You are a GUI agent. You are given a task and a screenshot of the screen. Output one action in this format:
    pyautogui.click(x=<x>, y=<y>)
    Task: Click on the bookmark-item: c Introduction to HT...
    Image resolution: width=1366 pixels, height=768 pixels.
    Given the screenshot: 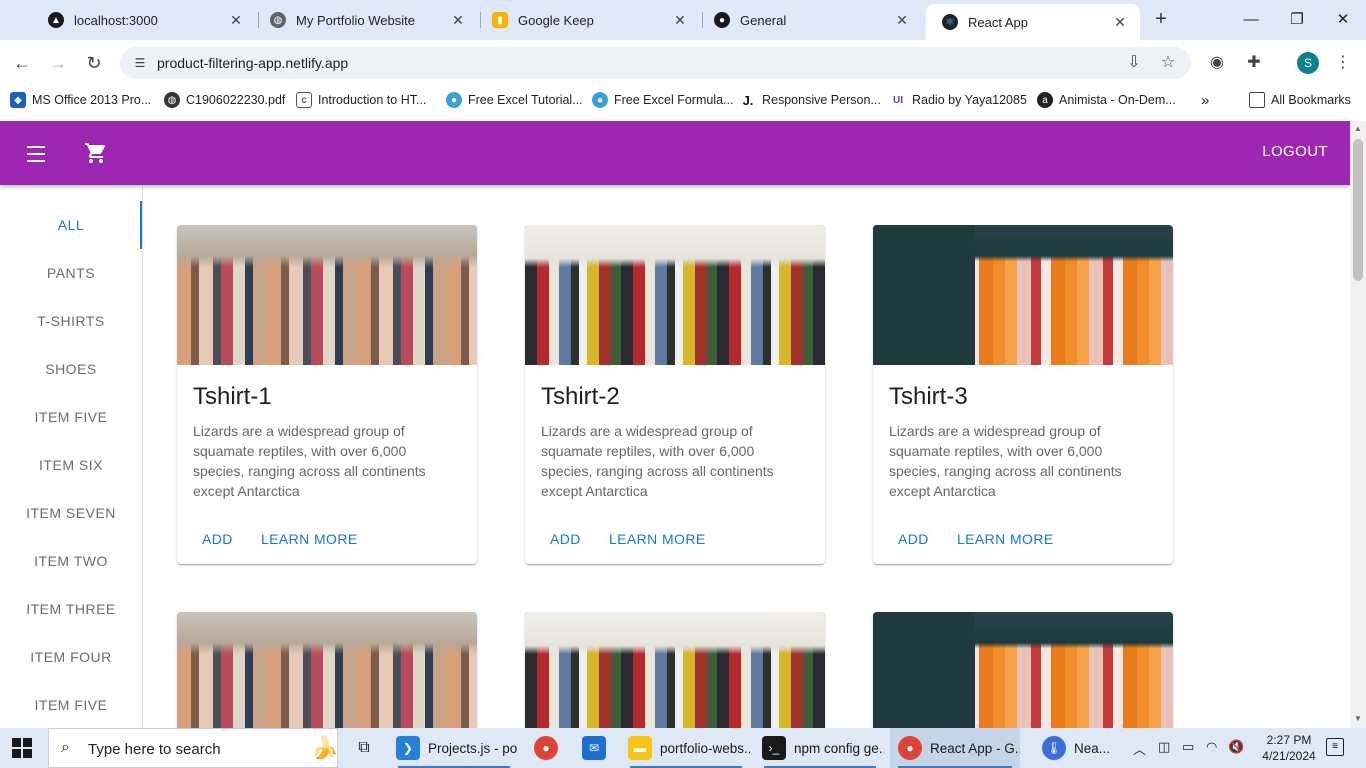 What is the action you would take?
    pyautogui.click(x=361, y=100)
    